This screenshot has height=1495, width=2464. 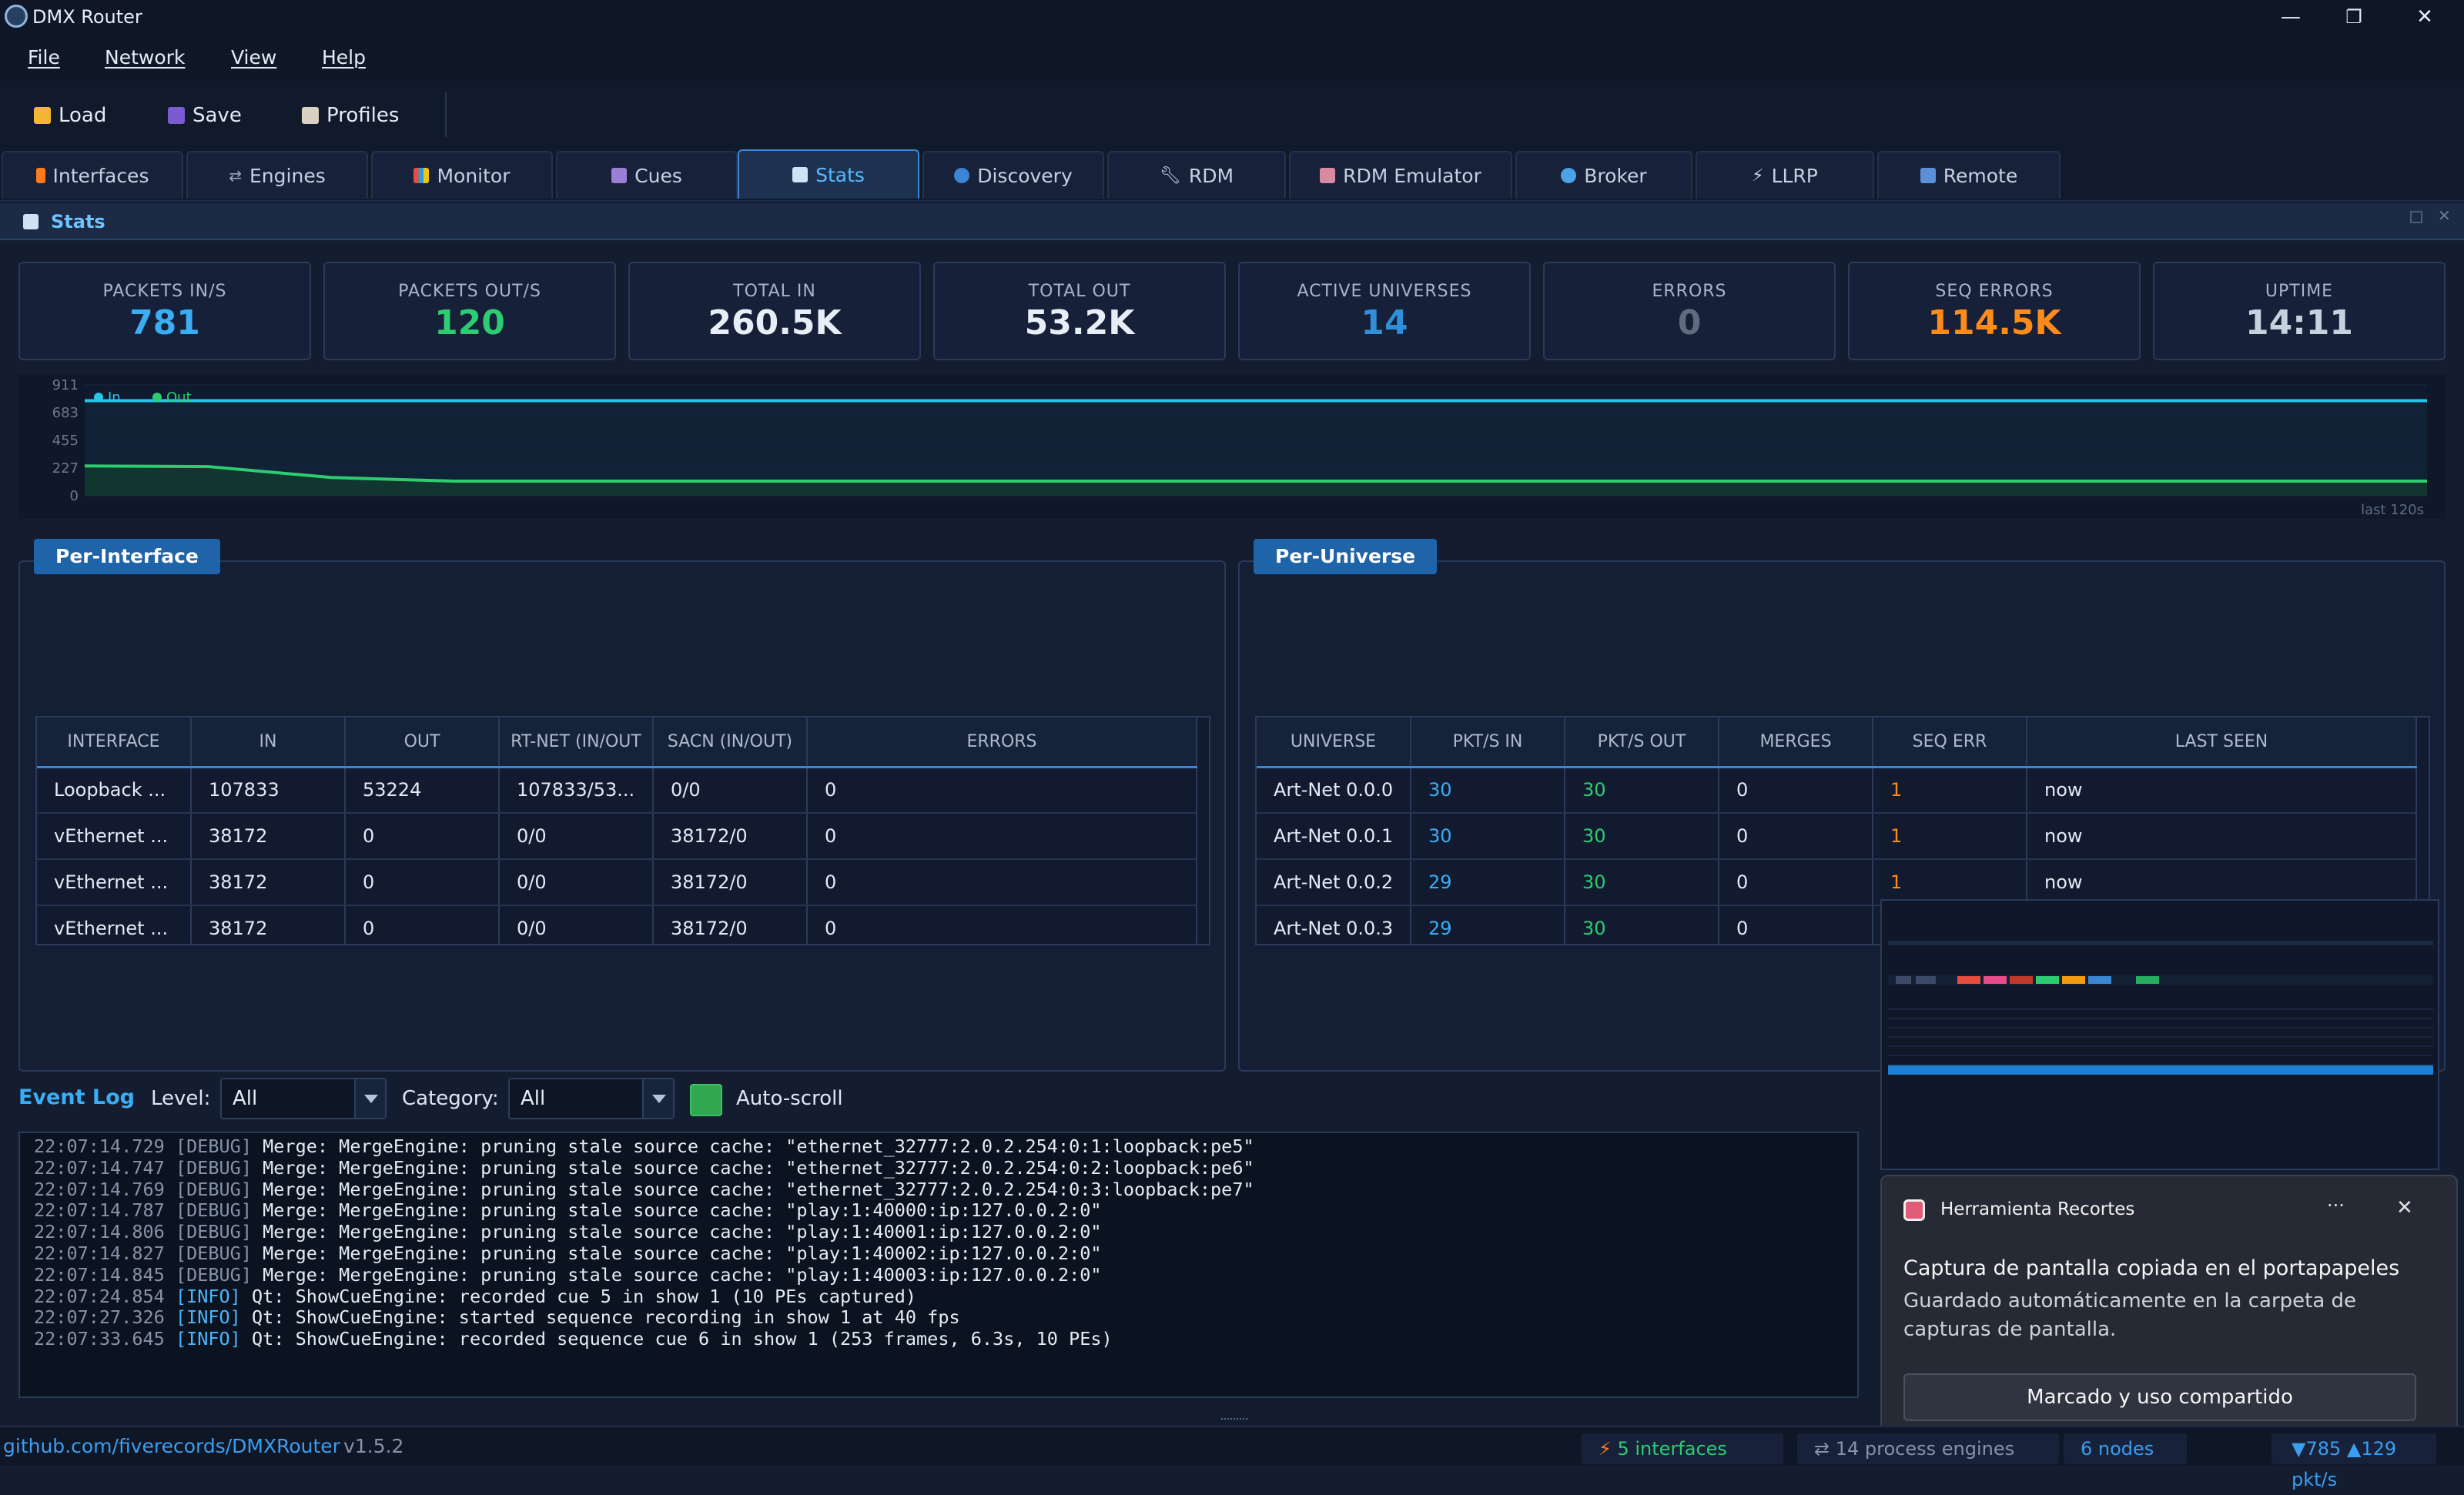 What do you see at coordinates (1794, 175) in the screenshot?
I see `tab-llrp-label: LLRP` at bounding box center [1794, 175].